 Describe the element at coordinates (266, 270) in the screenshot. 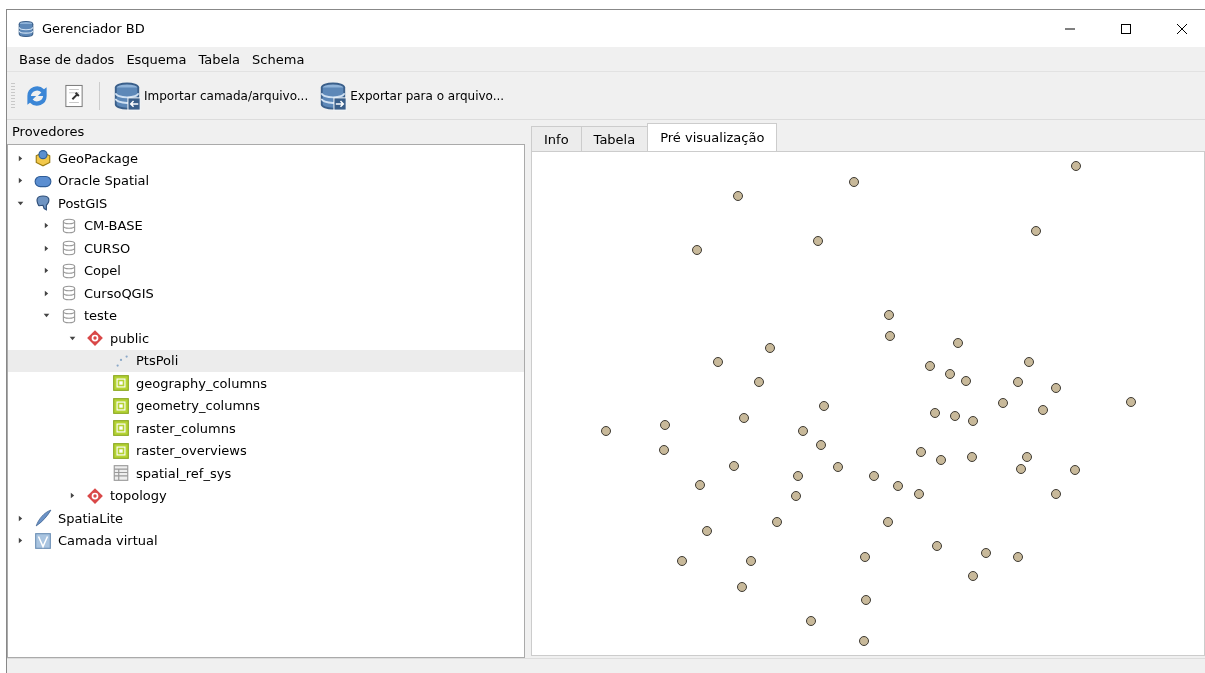

I see `tree-item: Copel` at that location.